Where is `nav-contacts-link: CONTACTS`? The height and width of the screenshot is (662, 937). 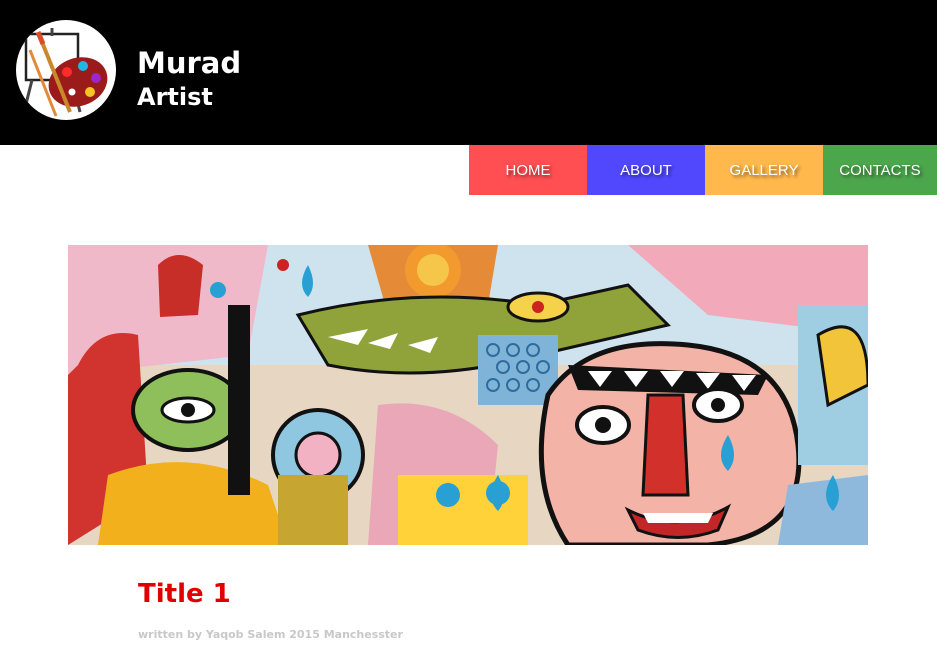 nav-contacts-link: CONTACTS is located at coordinates (880, 170).